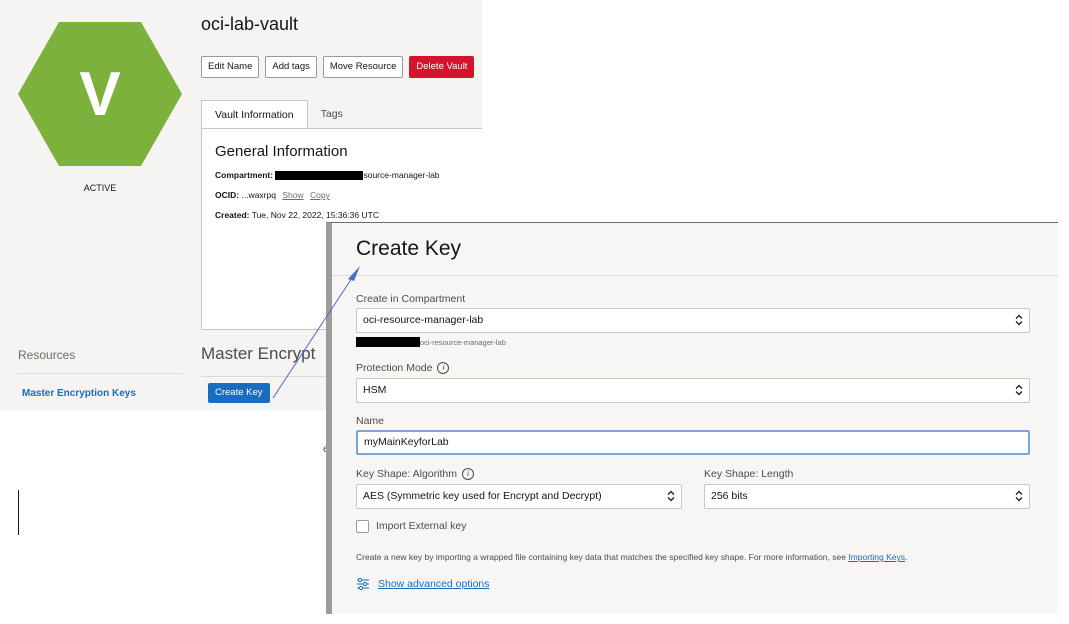 This screenshot has width=1069, height=624. I want to click on length-label: Key Shape: Length, so click(748, 474).